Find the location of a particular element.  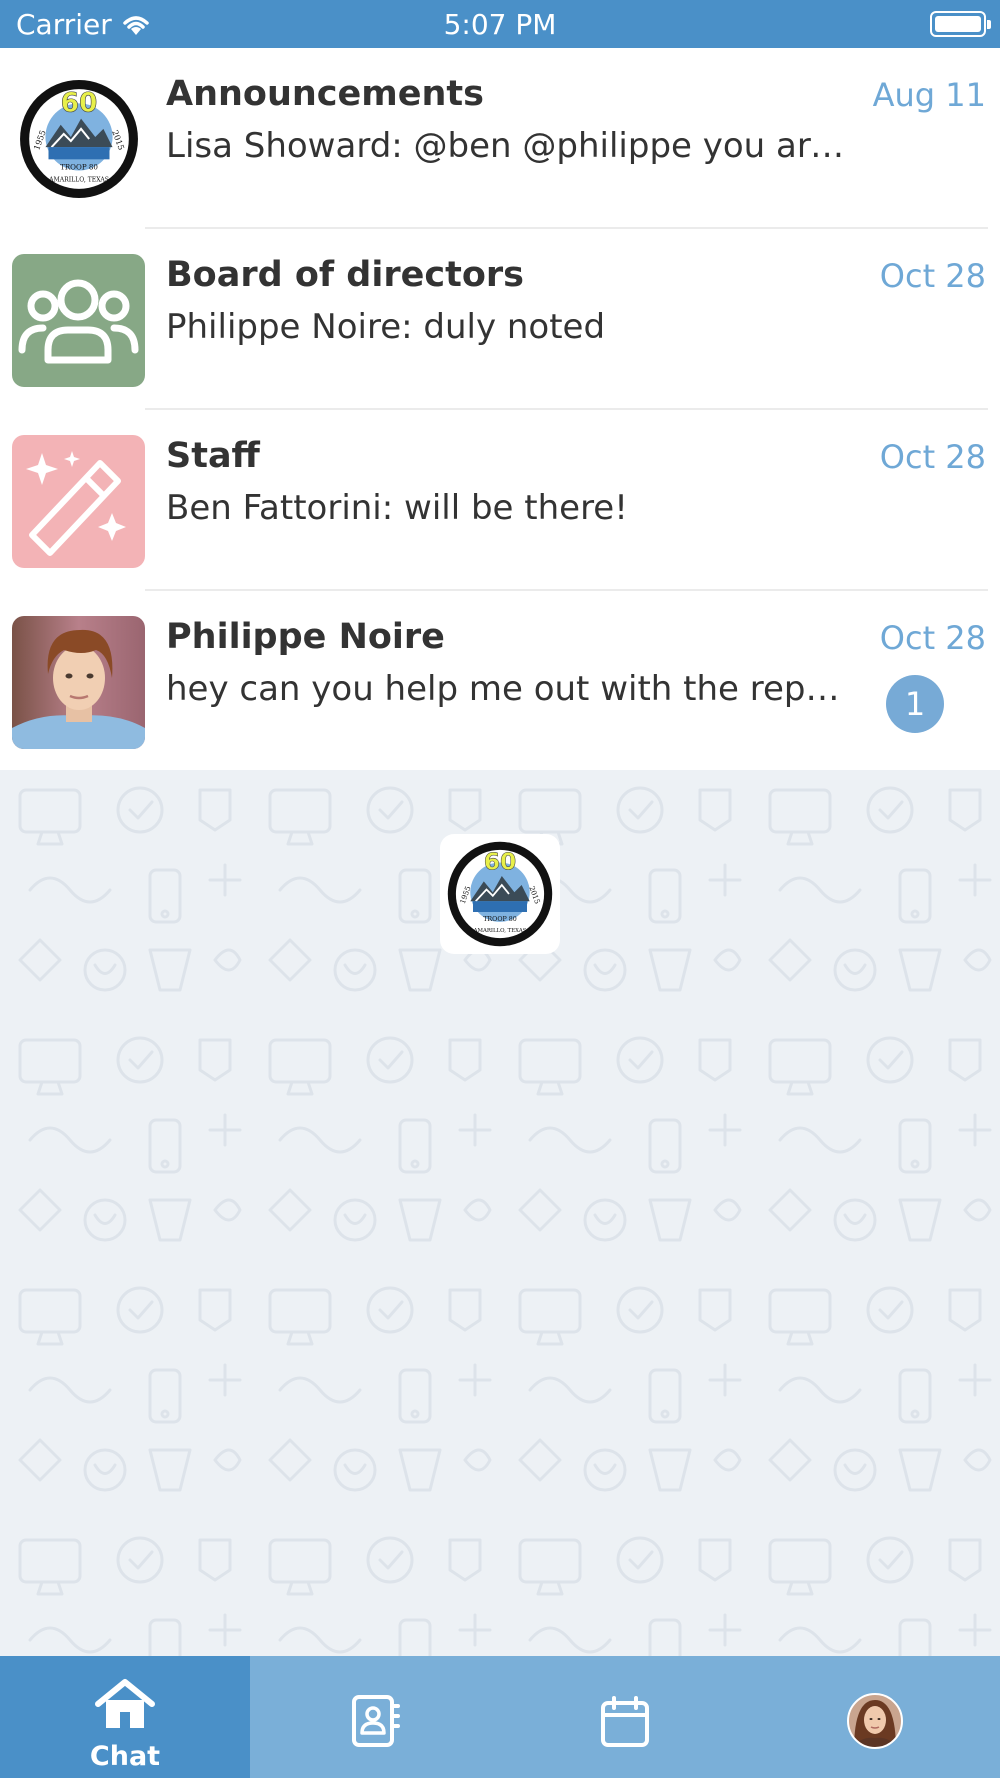

staff-avatar is located at coordinates (78, 501).